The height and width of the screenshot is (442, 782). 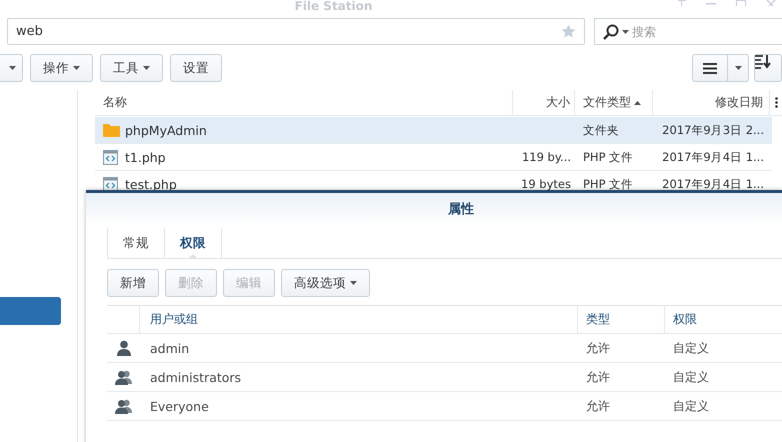 I want to click on user-name: admin, so click(x=169, y=348).